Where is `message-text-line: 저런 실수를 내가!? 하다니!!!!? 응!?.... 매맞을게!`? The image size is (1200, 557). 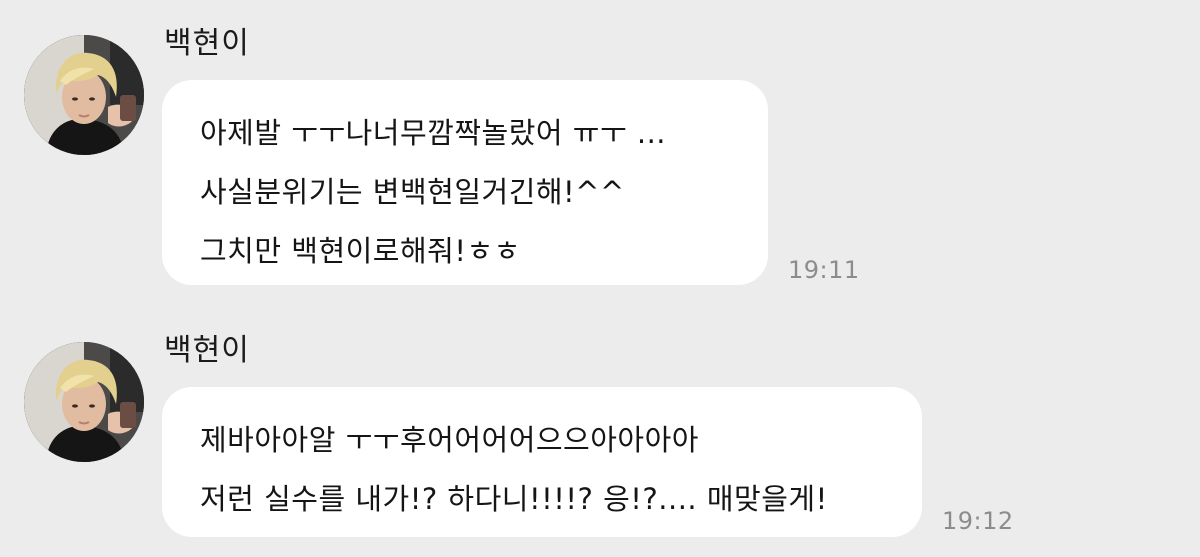
message-text-line: 저런 실수를 내가!? 하다니!!!!? 응!?.... 매맞을게! is located at coordinates (514, 499).